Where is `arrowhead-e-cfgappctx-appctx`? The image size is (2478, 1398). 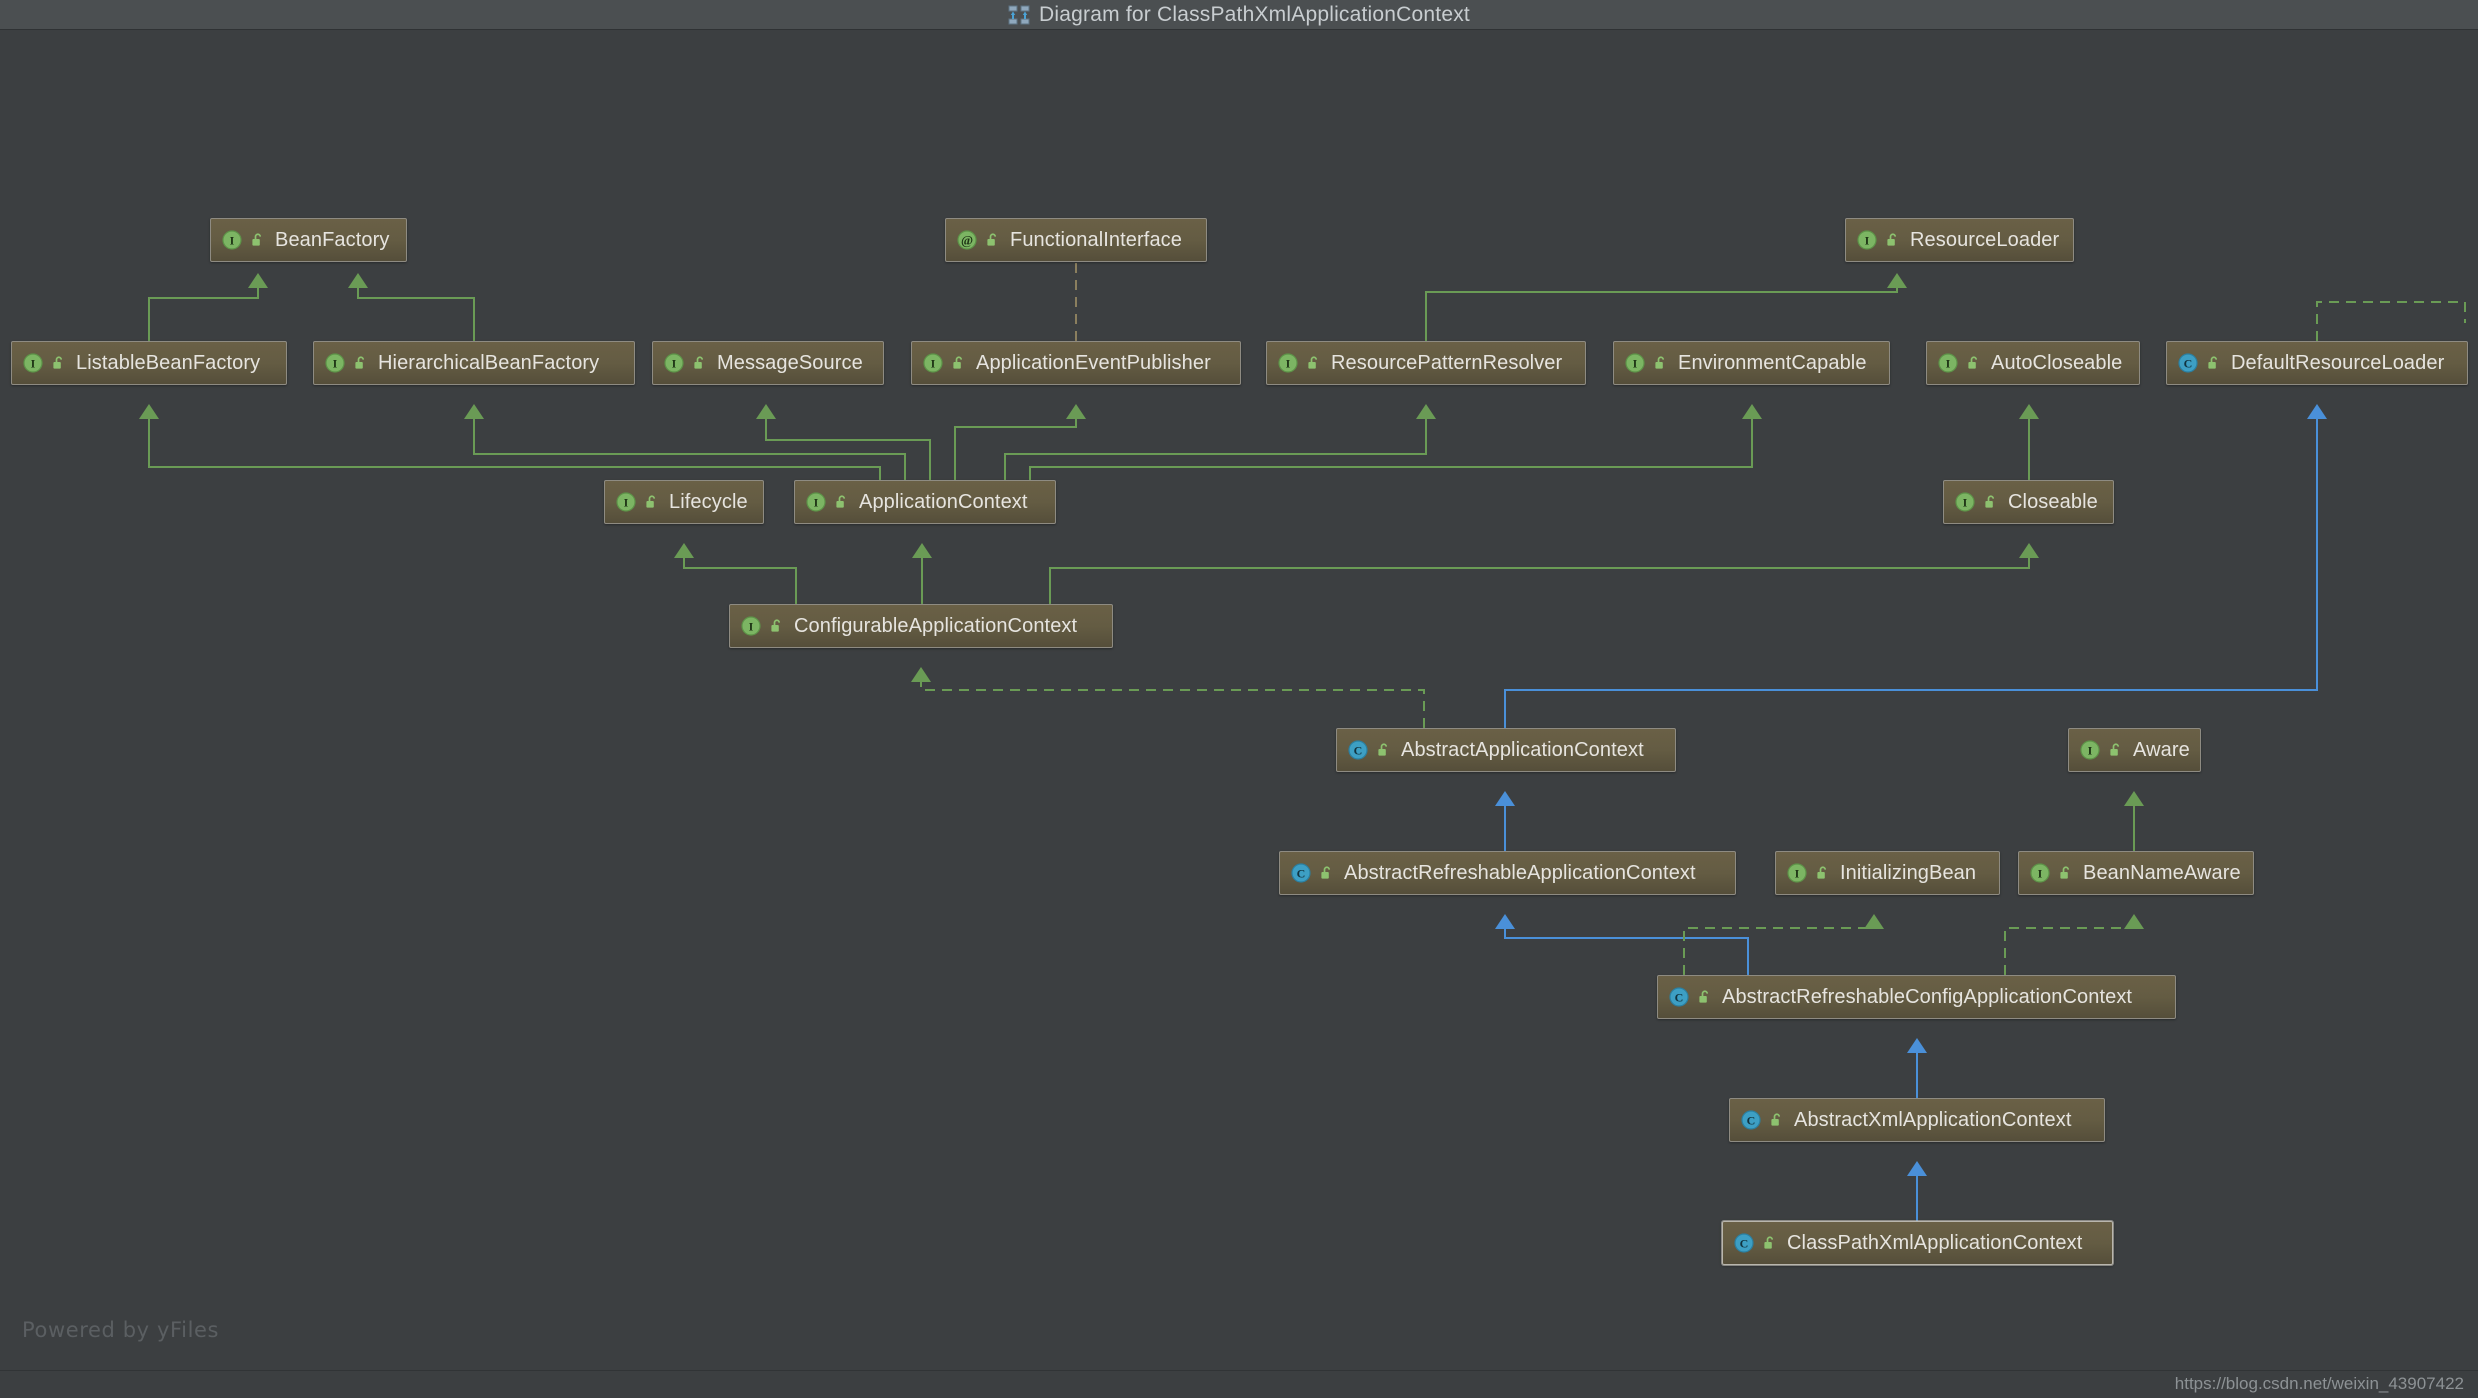
arrowhead-e-cfgappctx-appctx is located at coordinates (922, 550).